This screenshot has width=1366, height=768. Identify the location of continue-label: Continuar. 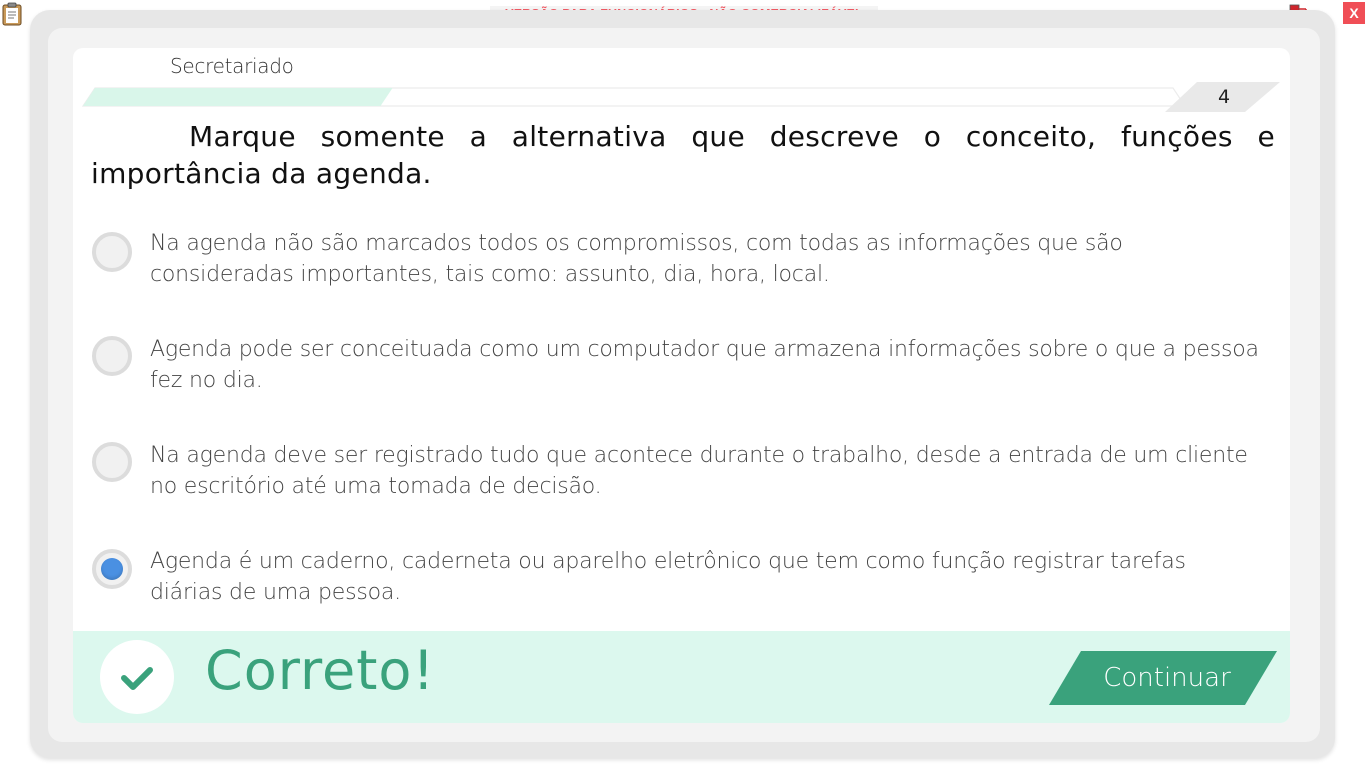
(1167, 678).